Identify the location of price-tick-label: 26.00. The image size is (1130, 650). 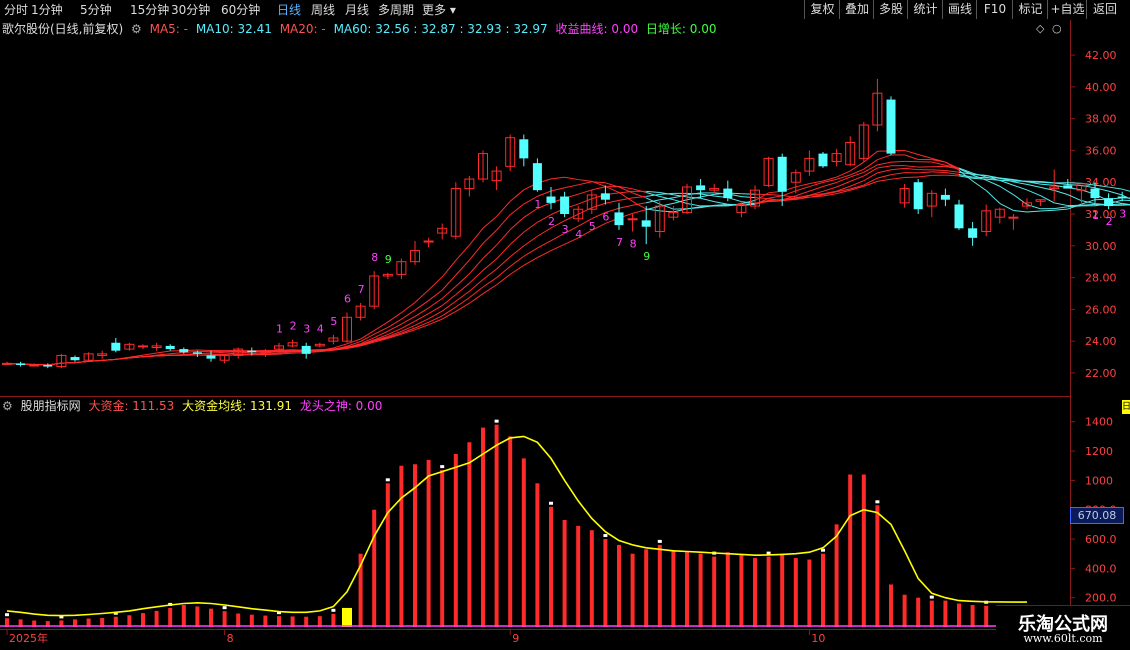
(1101, 309).